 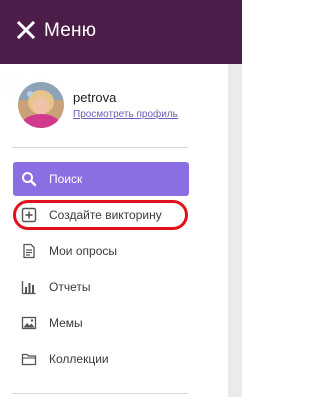 I want to click on nav-item-label: Поиск, so click(x=66, y=179).